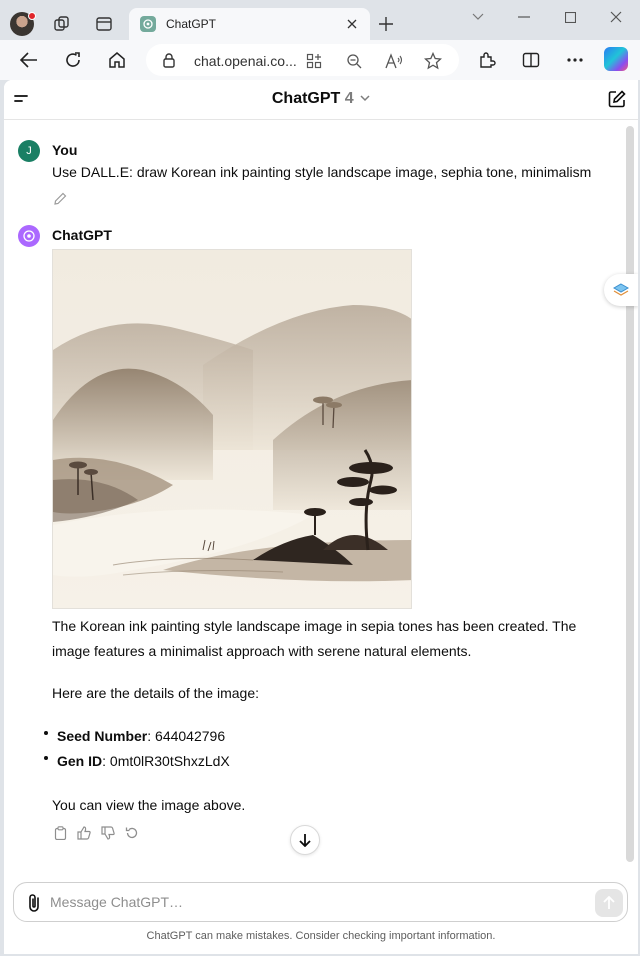  Describe the element at coordinates (32, 16) in the screenshot. I see `notification-dot` at that location.